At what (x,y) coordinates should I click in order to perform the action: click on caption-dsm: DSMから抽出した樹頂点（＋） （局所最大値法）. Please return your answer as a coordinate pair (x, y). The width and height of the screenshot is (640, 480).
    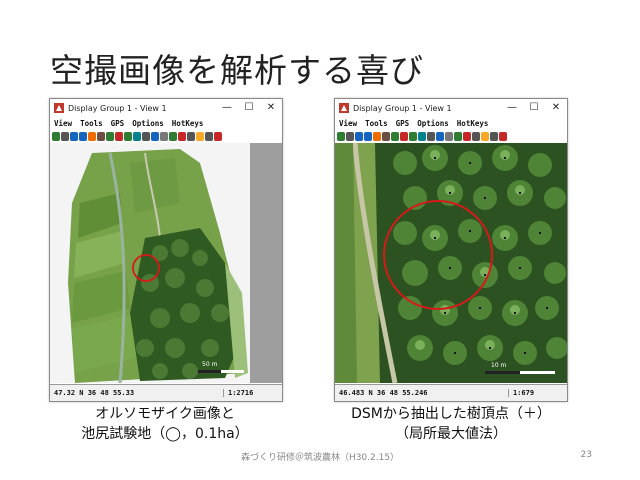
    Looking at the image, I should click on (451, 424).